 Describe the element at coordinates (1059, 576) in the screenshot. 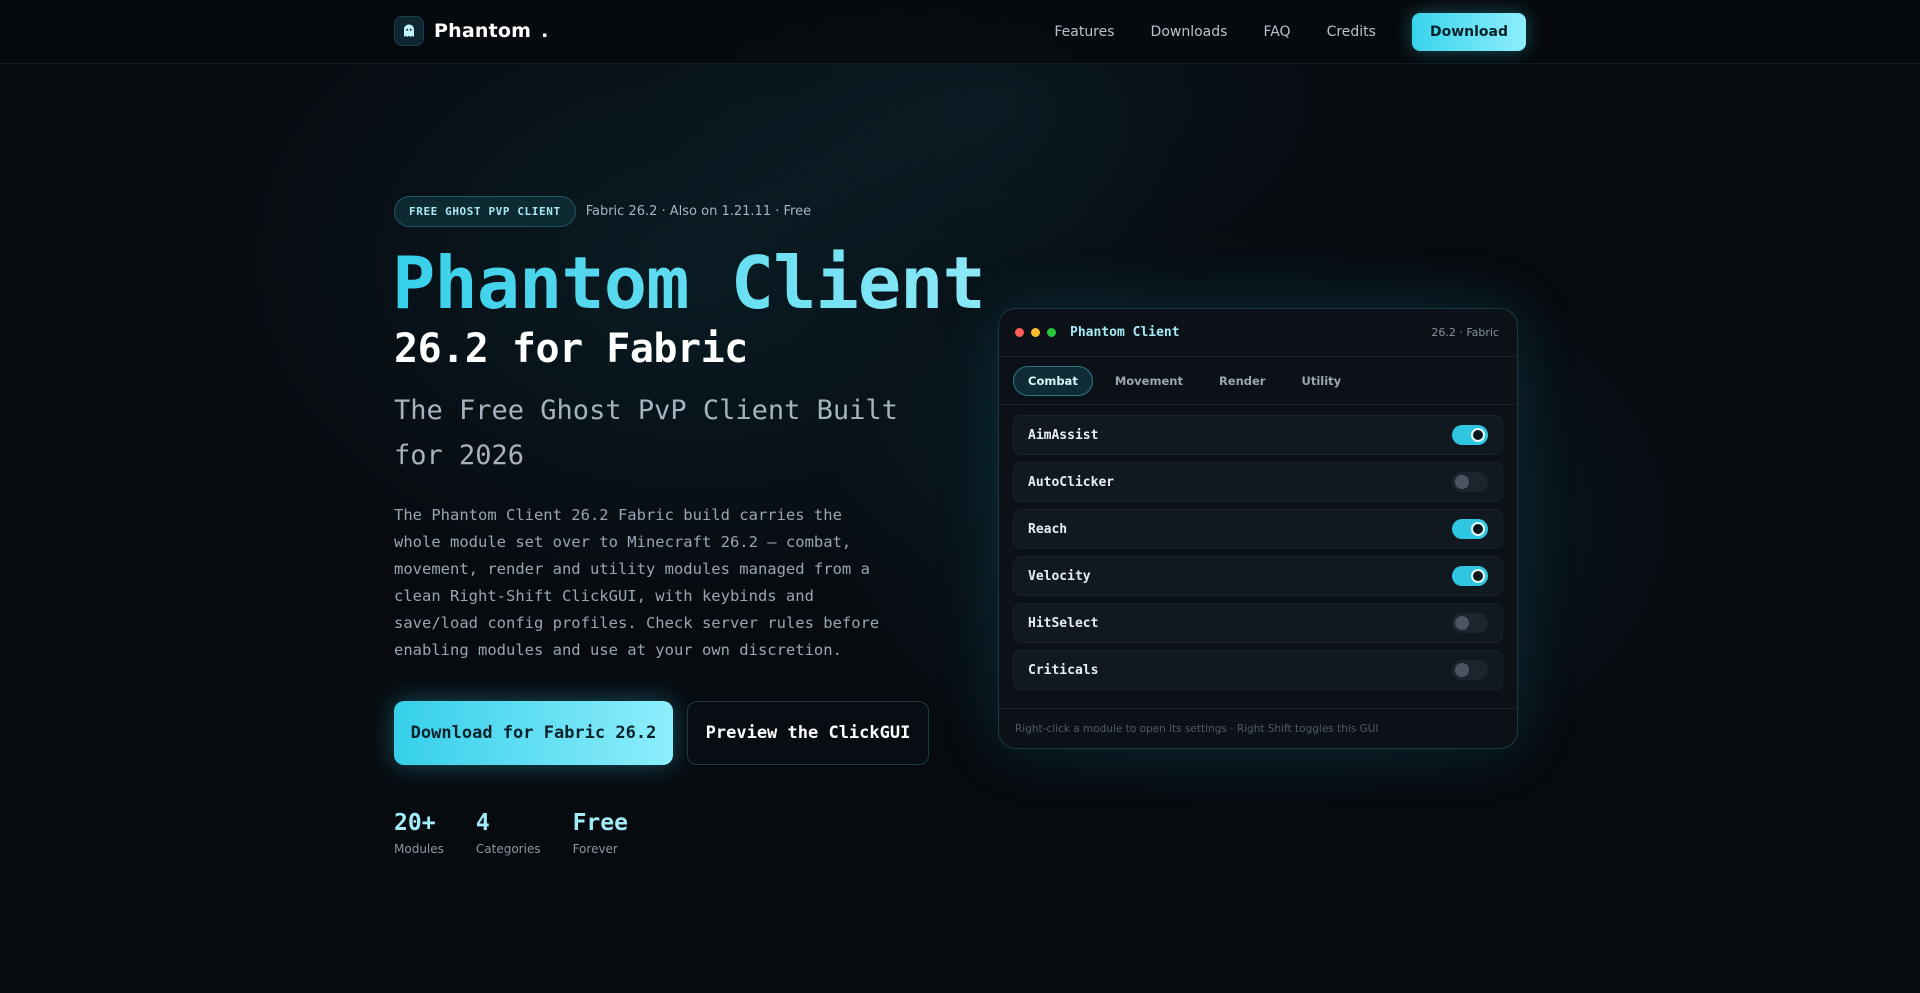

I see `module-name: Velocity` at that location.